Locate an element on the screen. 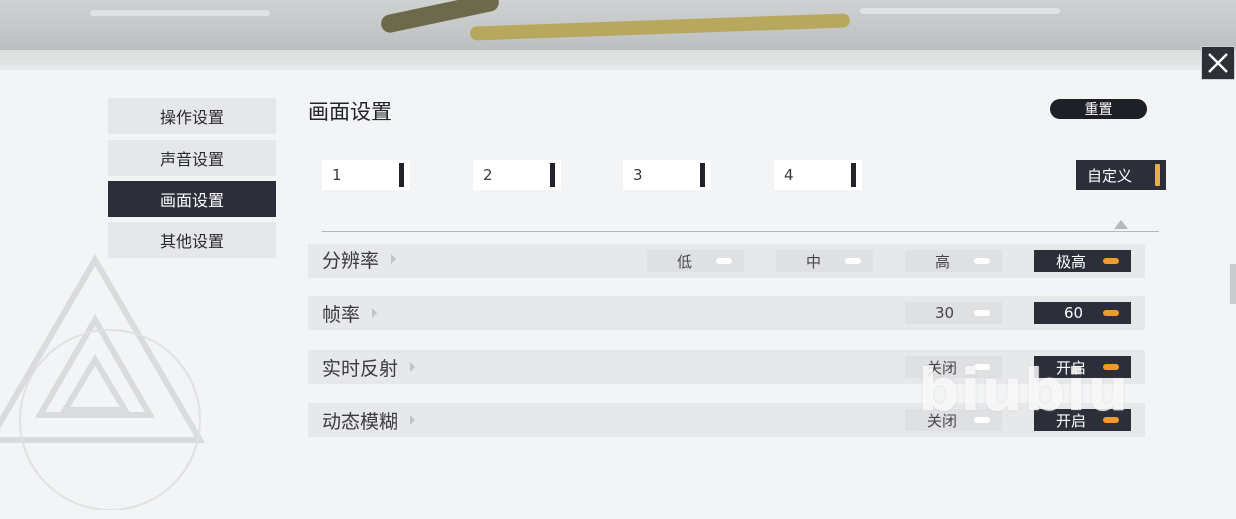 The height and width of the screenshot is (519, 1236). setting-label-wrap: 动态模糊 is located at coordinates (369, 420).